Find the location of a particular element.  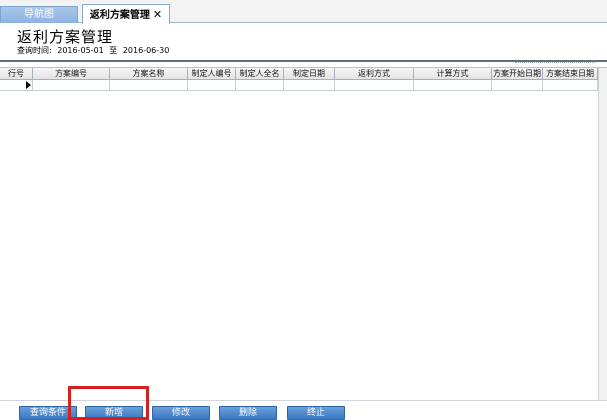

tab-rebate-plan-management: 返利方案管理 ✕ is located at coordinates (126, 14).